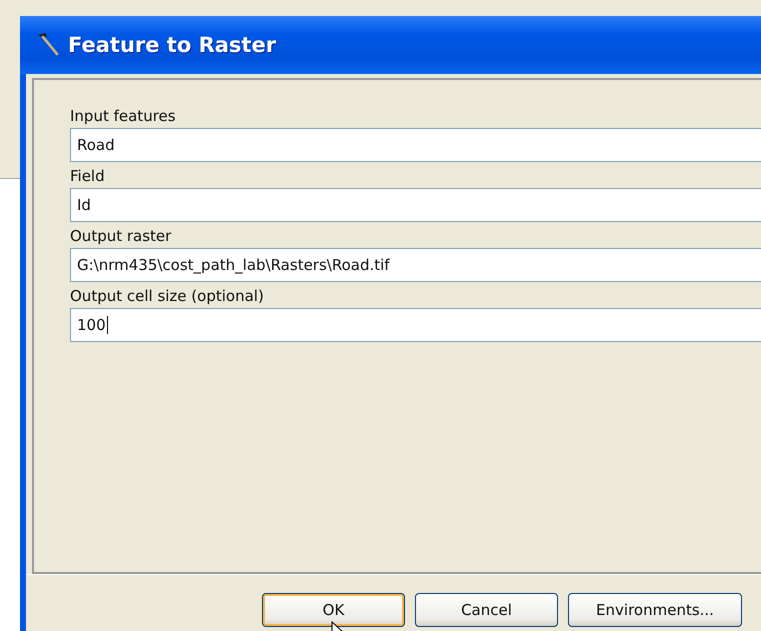 The height and width of the screenshot is (631, 761). What do you see at coordinates (123, 116) in the screenshot?
I see `field-label: Input features` at bounding box center [123, 116].